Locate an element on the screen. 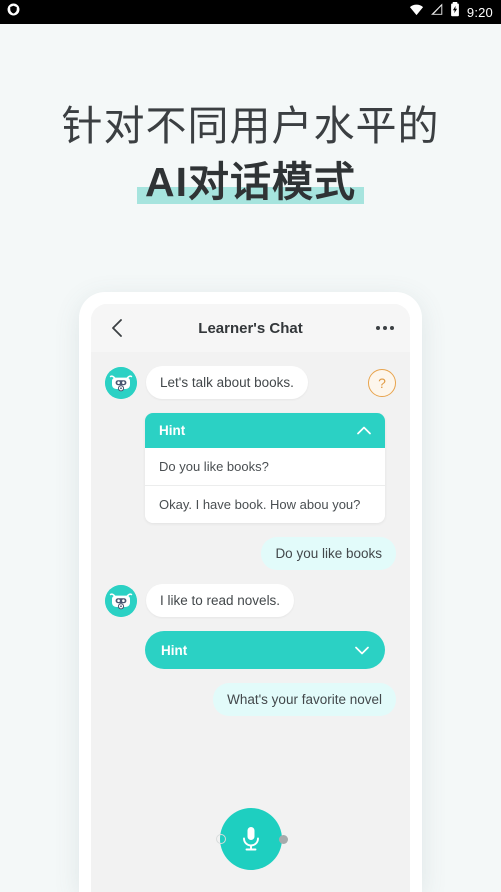 Image resolution: width=501 pixels, height=892 pixels. microphone-icon is located at coordinates (250, 839).